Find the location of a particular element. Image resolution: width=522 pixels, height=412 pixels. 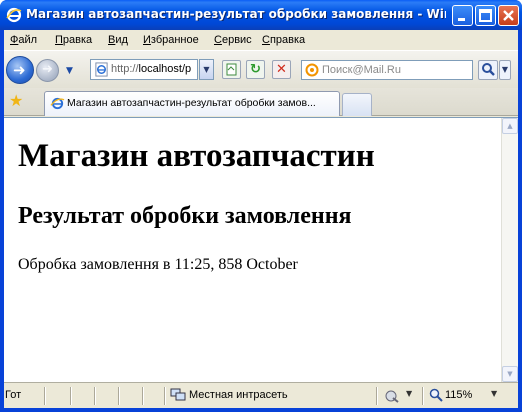

stop-button: ✕ is located at coordinates (281, 69).